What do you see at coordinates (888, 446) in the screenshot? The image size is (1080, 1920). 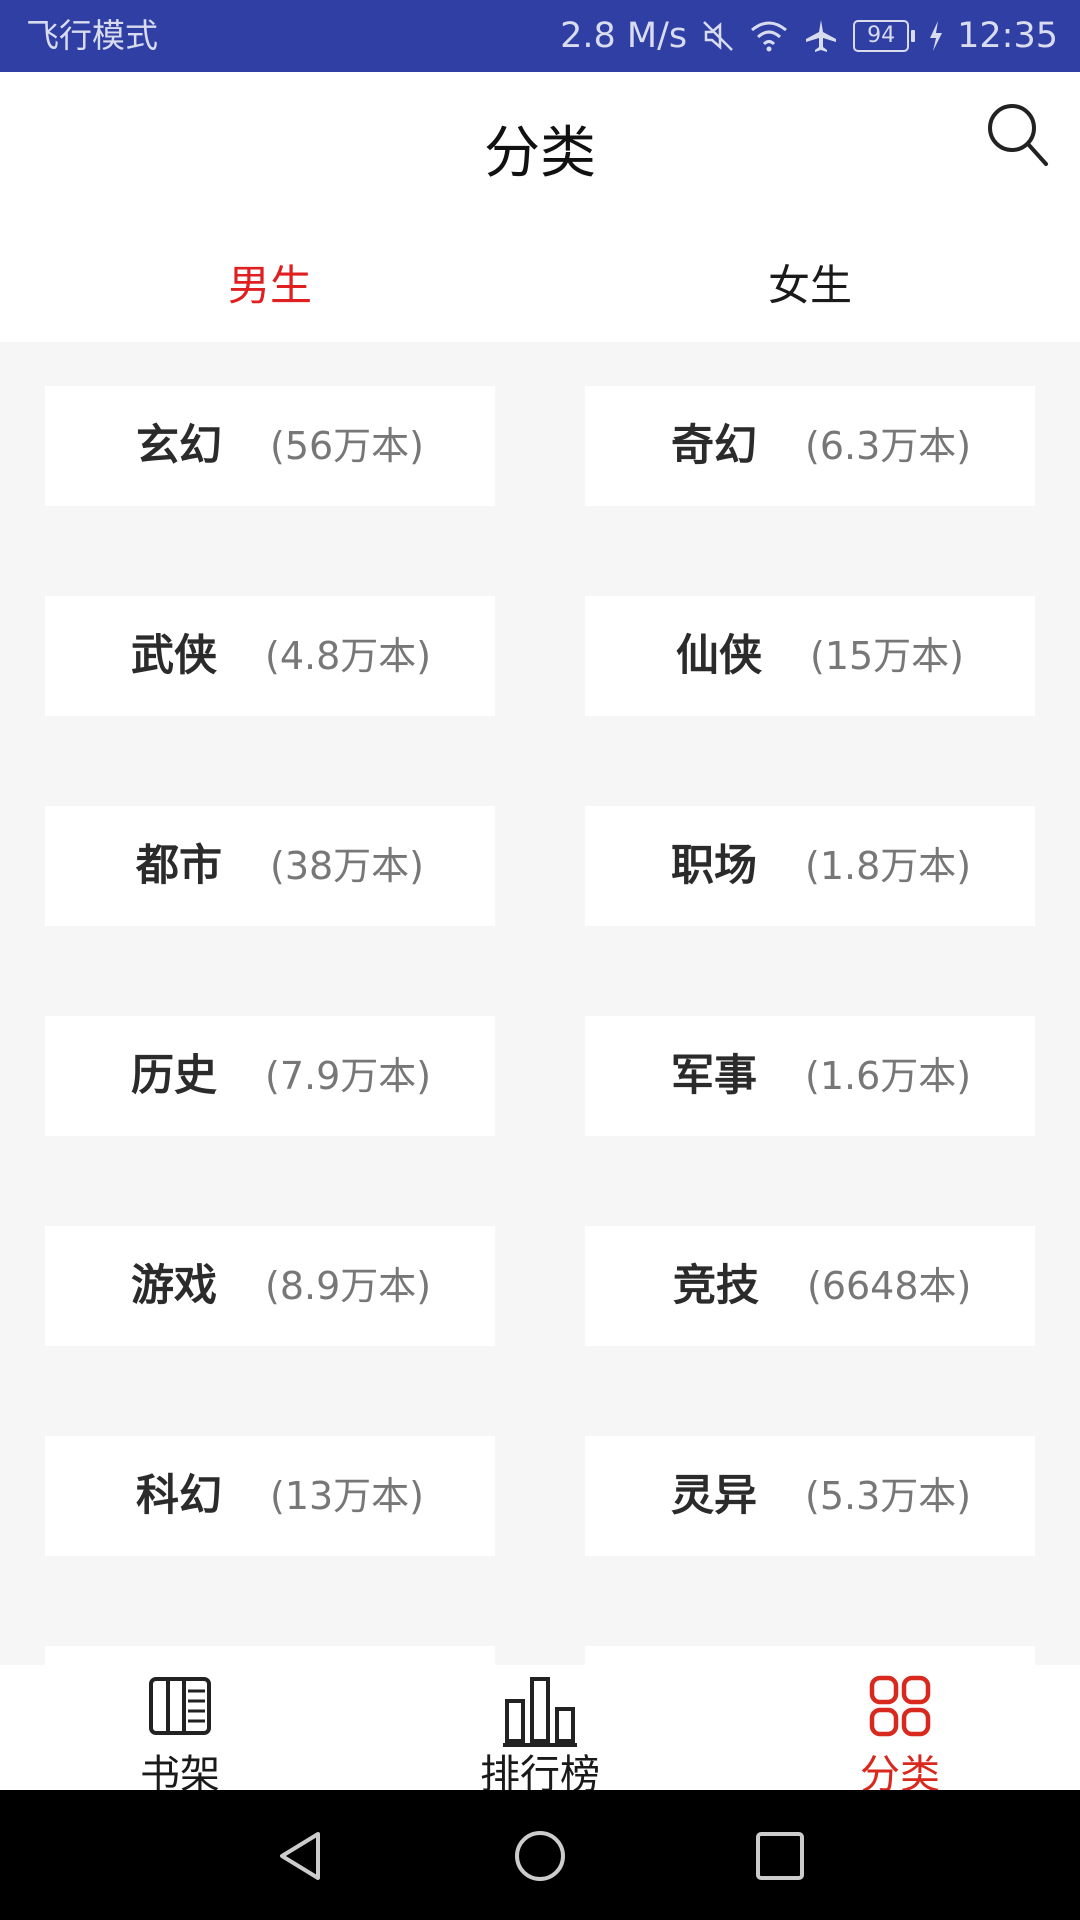 I see `category-count: (6.3万本)` at bounding box center [888, 446].